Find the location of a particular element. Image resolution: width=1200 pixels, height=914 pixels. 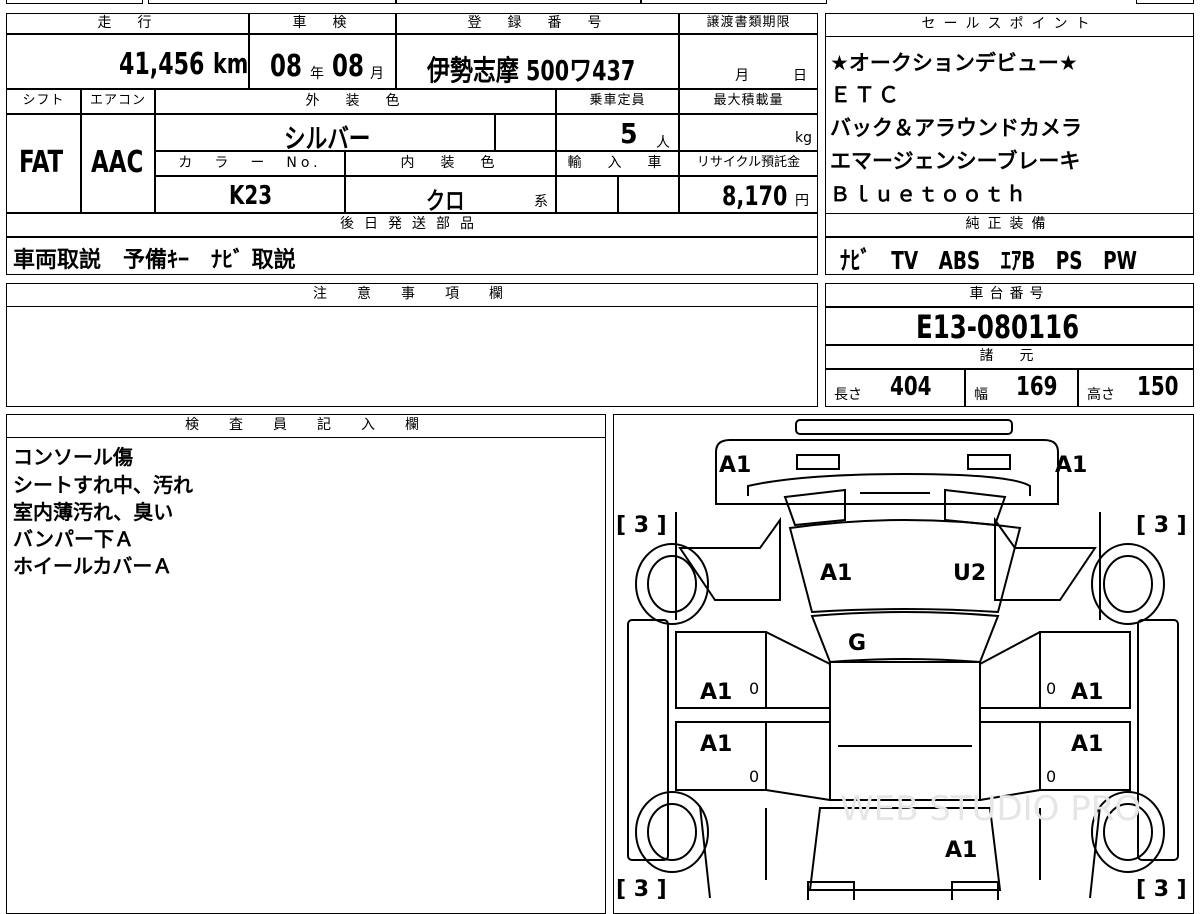

dmg-rear-door-right: A1 is located at coordinates (1087, 744).